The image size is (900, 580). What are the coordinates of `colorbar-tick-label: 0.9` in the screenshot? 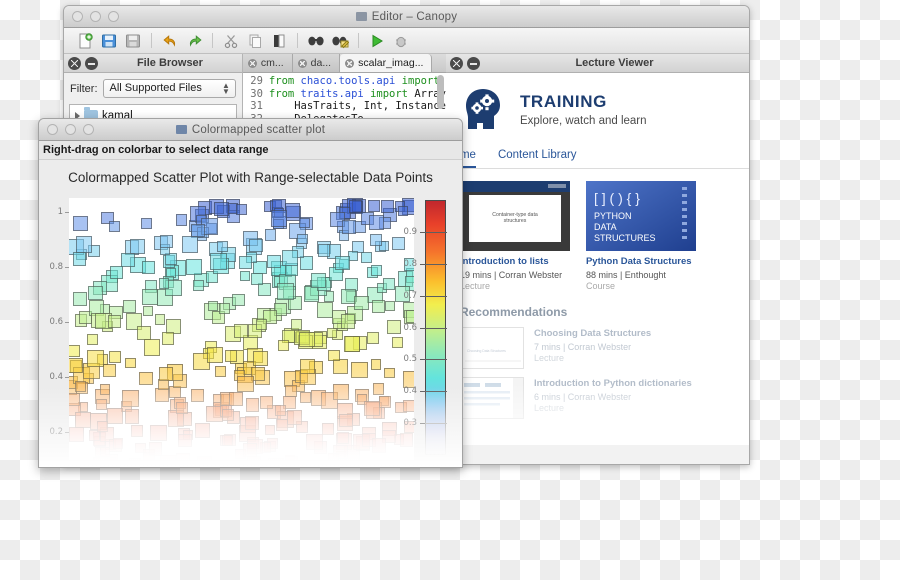 It's located at (410, 231).